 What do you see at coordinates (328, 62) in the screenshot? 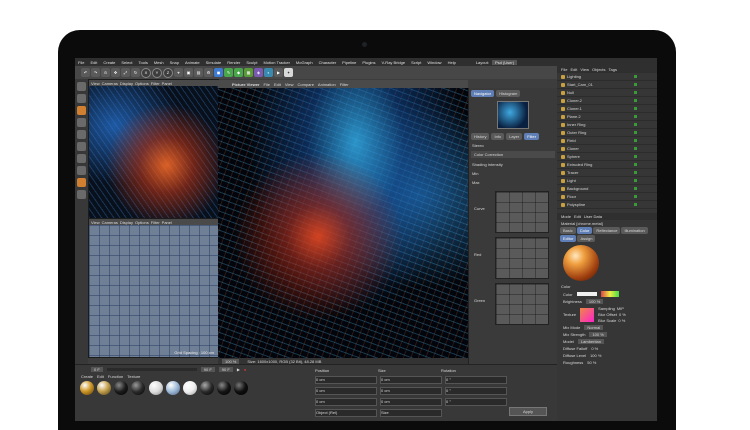
I see `menu-character: Character` at bounding box center [328, 62].